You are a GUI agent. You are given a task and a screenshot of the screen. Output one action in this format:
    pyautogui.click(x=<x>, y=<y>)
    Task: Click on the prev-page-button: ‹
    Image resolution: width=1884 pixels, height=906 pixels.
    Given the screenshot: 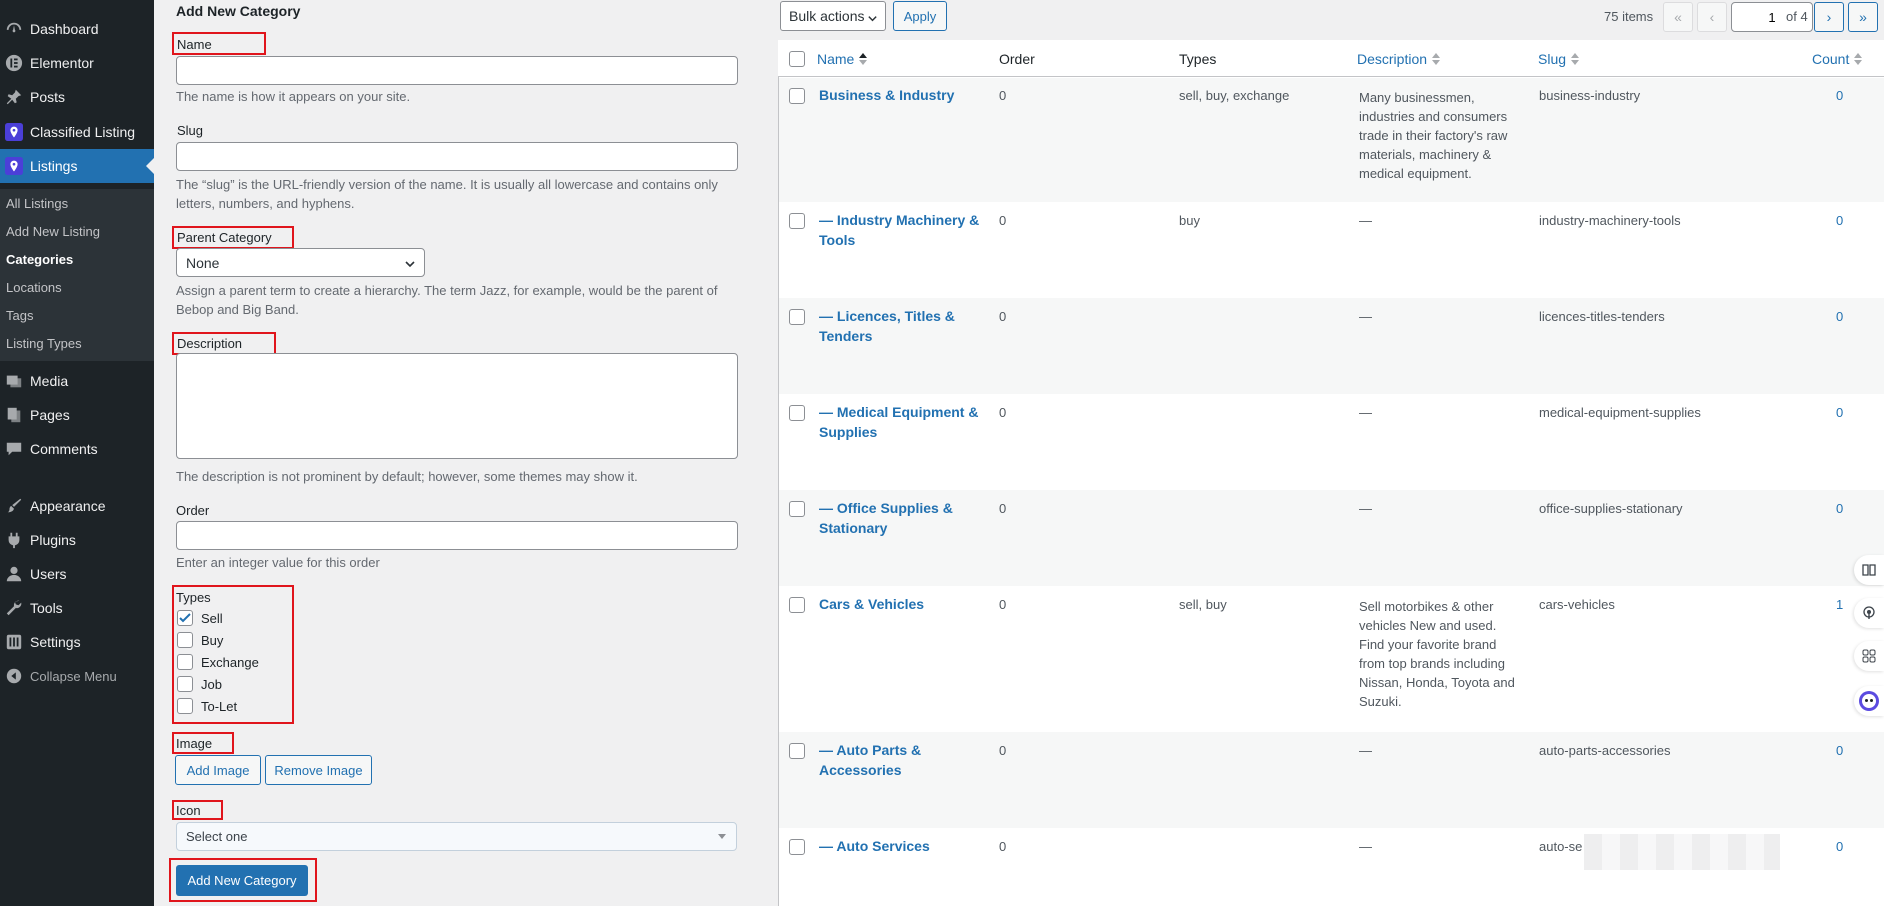 What is the action you would take?
    pyautogui.click(x=1712, y=17)
    